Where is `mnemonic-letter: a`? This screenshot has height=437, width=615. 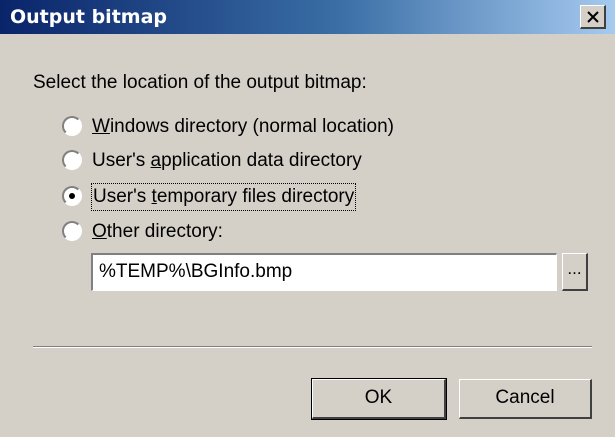 mnemonic-letter: a is located at coordinates (156, 160).